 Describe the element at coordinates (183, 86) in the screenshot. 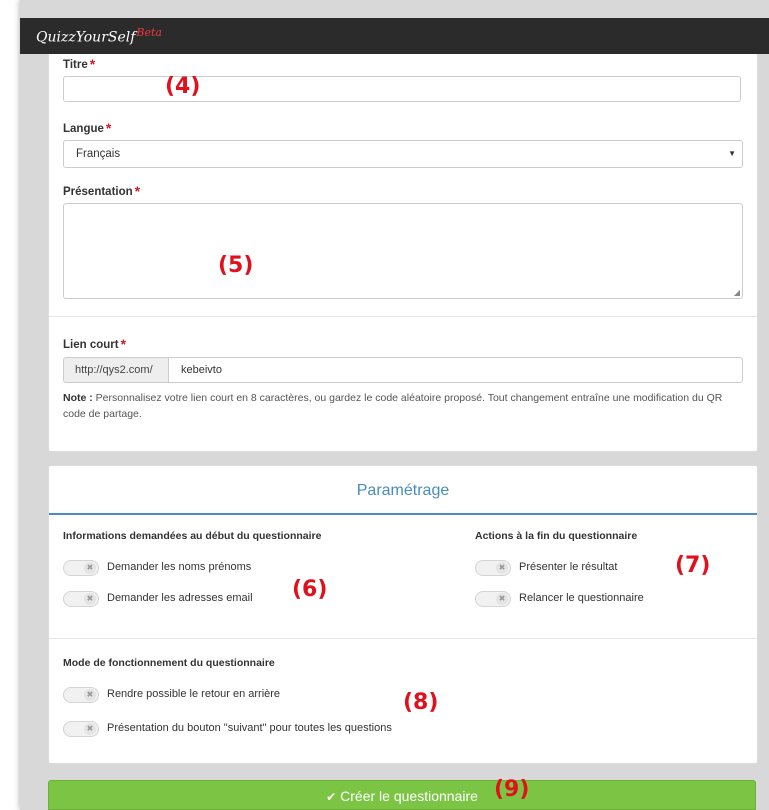

I see `annotation-4: (4)` at that location.